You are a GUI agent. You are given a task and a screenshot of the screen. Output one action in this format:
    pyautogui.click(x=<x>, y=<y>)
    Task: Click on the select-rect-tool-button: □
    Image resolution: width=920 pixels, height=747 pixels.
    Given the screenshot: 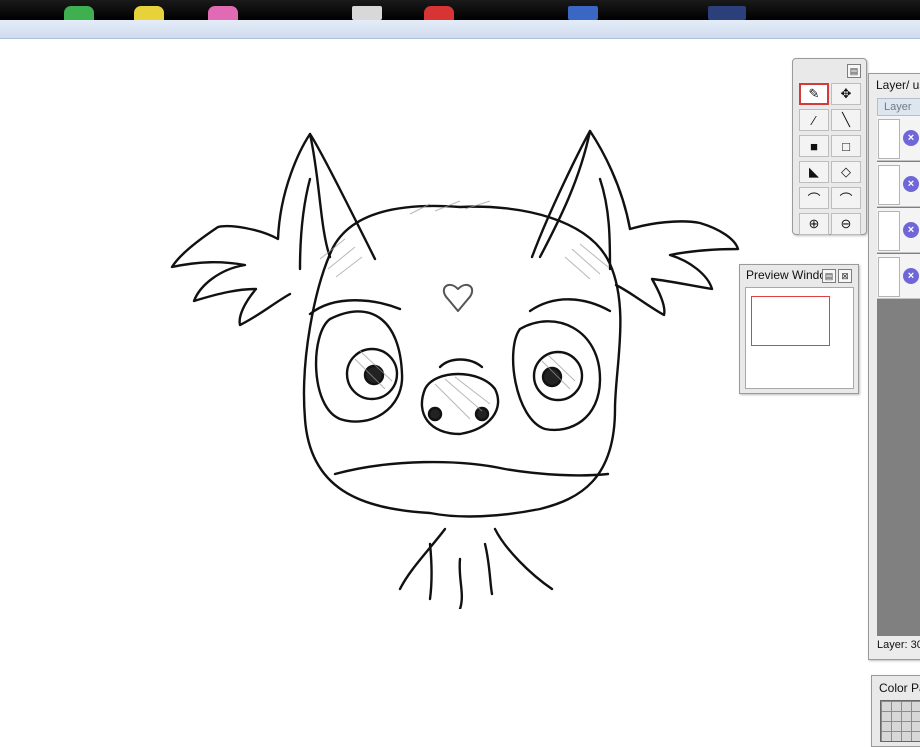 What is the action you would take?
    pyautogui.click(x=846, y=146)
    